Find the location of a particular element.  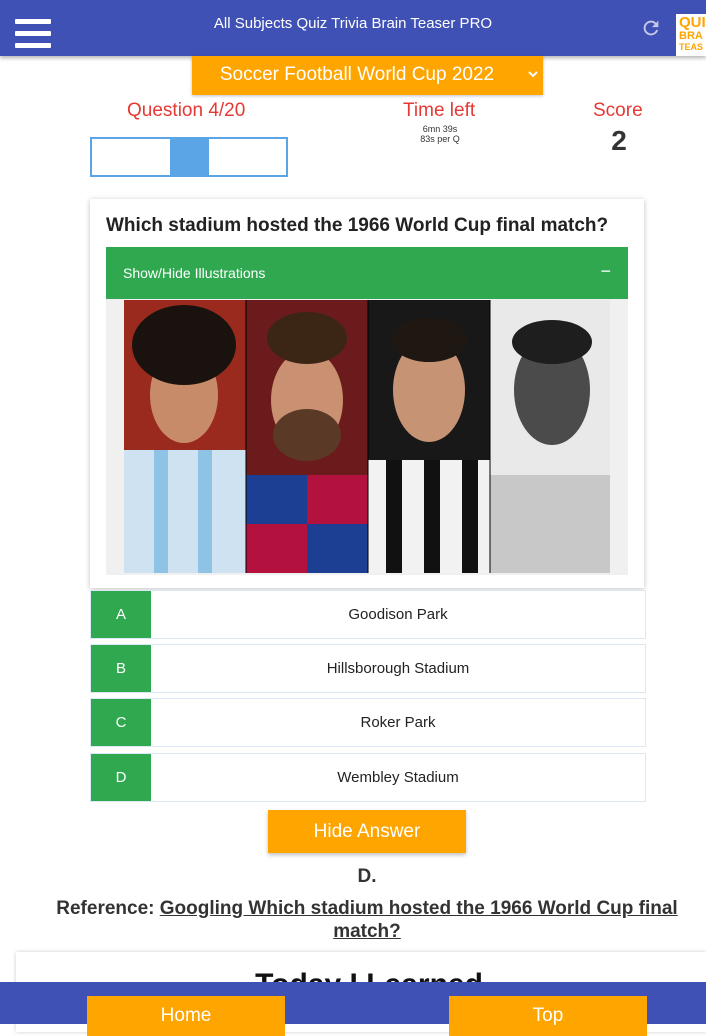

time-per-question: 83s per Q is located at coordinates (440, 139).